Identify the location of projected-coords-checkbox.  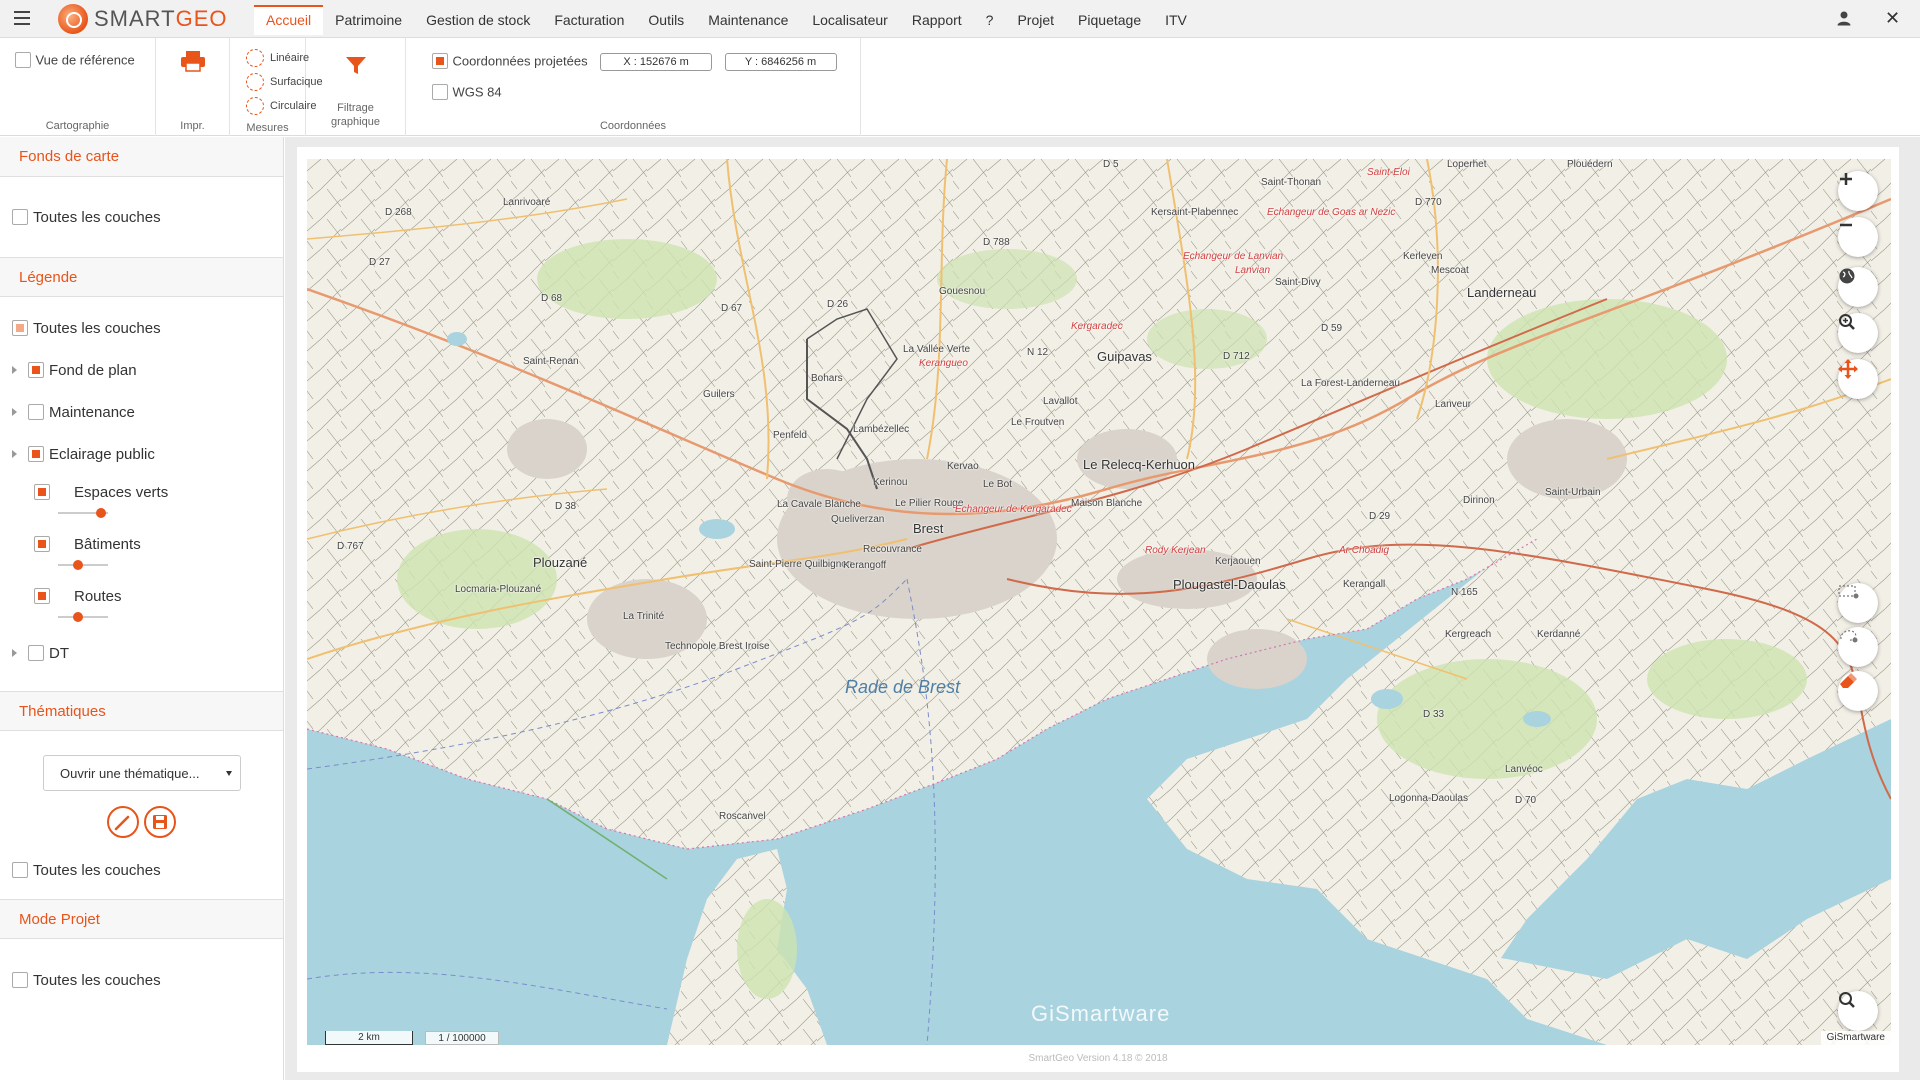
(440, 60).